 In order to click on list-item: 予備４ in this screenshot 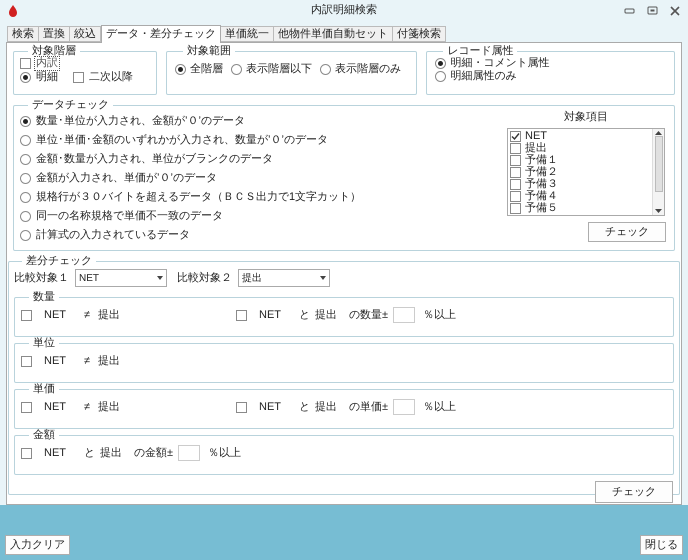, I will do `click(541, 196)`.